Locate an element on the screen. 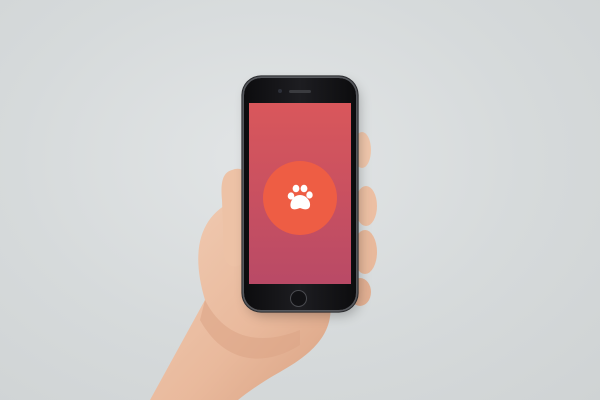 The width and height of the screenshot is (600, 400). smartphone is located at coordinates (300, 194).